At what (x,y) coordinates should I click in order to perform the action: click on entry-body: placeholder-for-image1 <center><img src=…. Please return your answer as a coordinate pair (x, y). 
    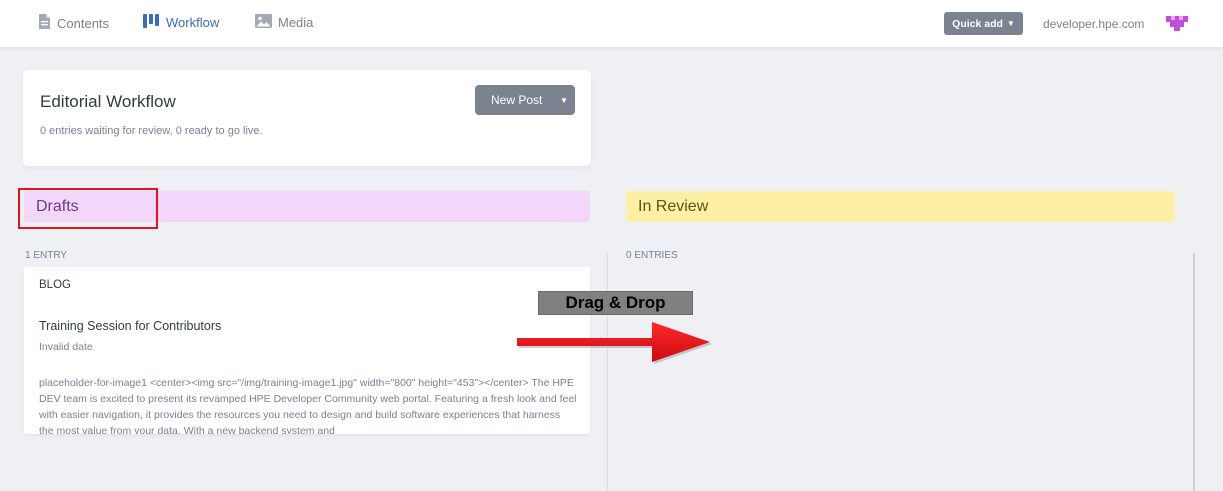
    Looking at the image, I should click on (308, 405).